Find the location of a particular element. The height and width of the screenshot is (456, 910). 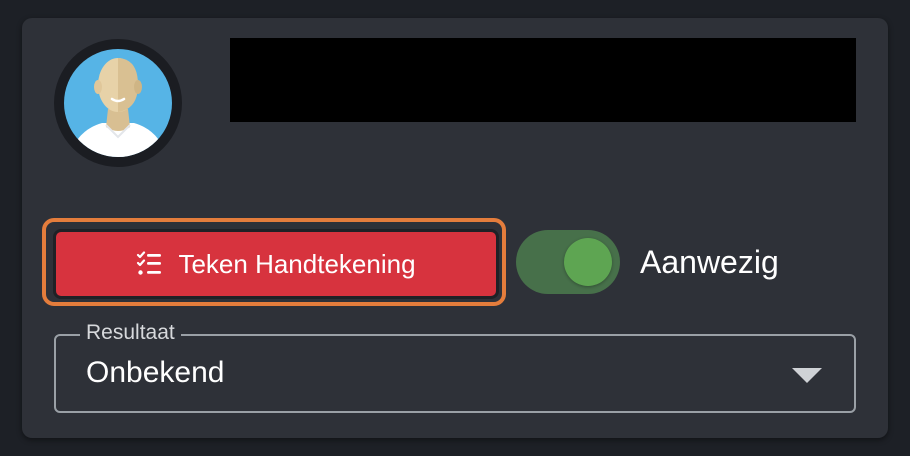

presence-toggle-label: Aanwezig is located at coordinates (709, 262).